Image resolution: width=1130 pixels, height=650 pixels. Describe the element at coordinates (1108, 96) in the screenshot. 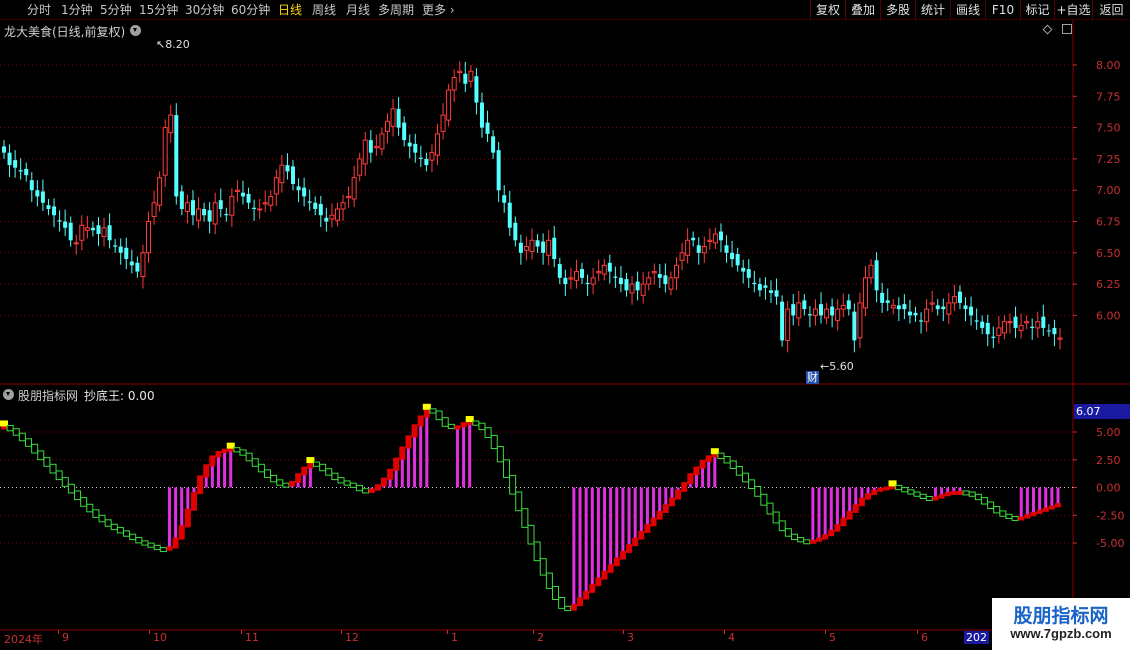

I see `price-tick-label-1: 7.75` at that location.